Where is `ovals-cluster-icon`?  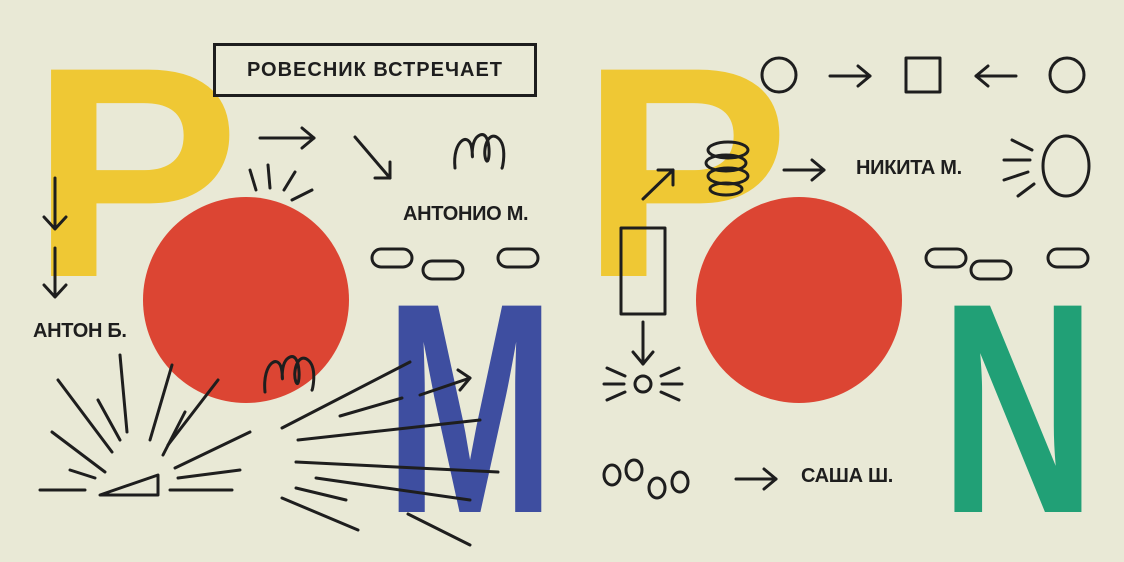
ovals-cluster-icon is located at coordinates (646, 479).